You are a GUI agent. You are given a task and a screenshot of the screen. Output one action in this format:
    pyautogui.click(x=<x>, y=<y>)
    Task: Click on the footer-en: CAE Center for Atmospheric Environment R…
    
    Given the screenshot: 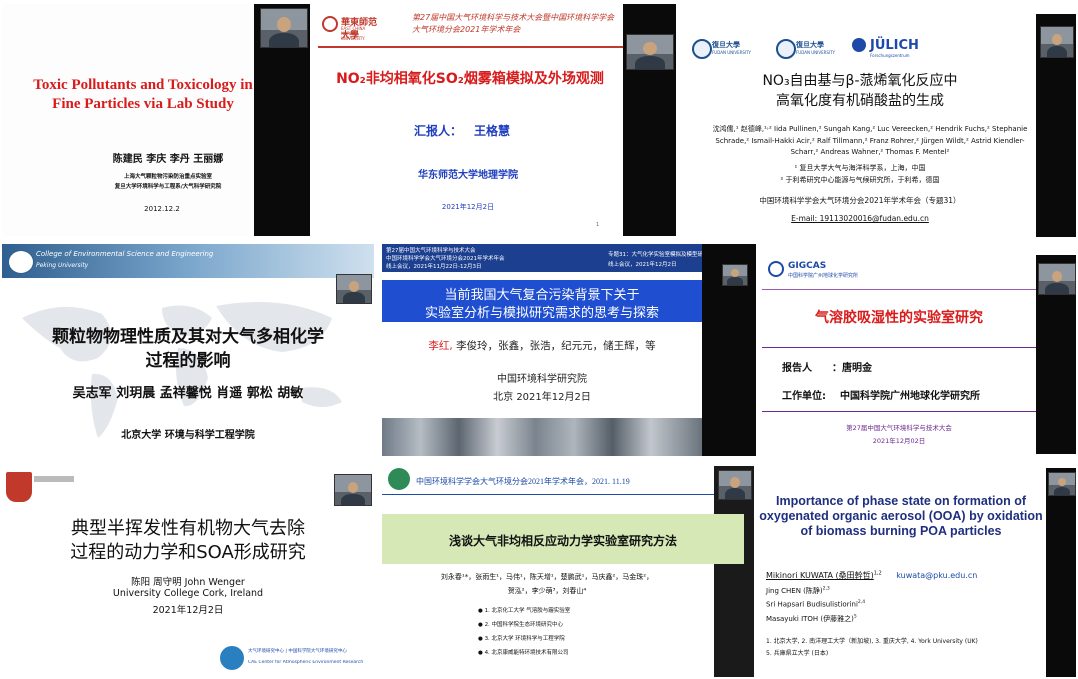 What is the action you would take?
    pyautogui.click(x=306, y=662)
    